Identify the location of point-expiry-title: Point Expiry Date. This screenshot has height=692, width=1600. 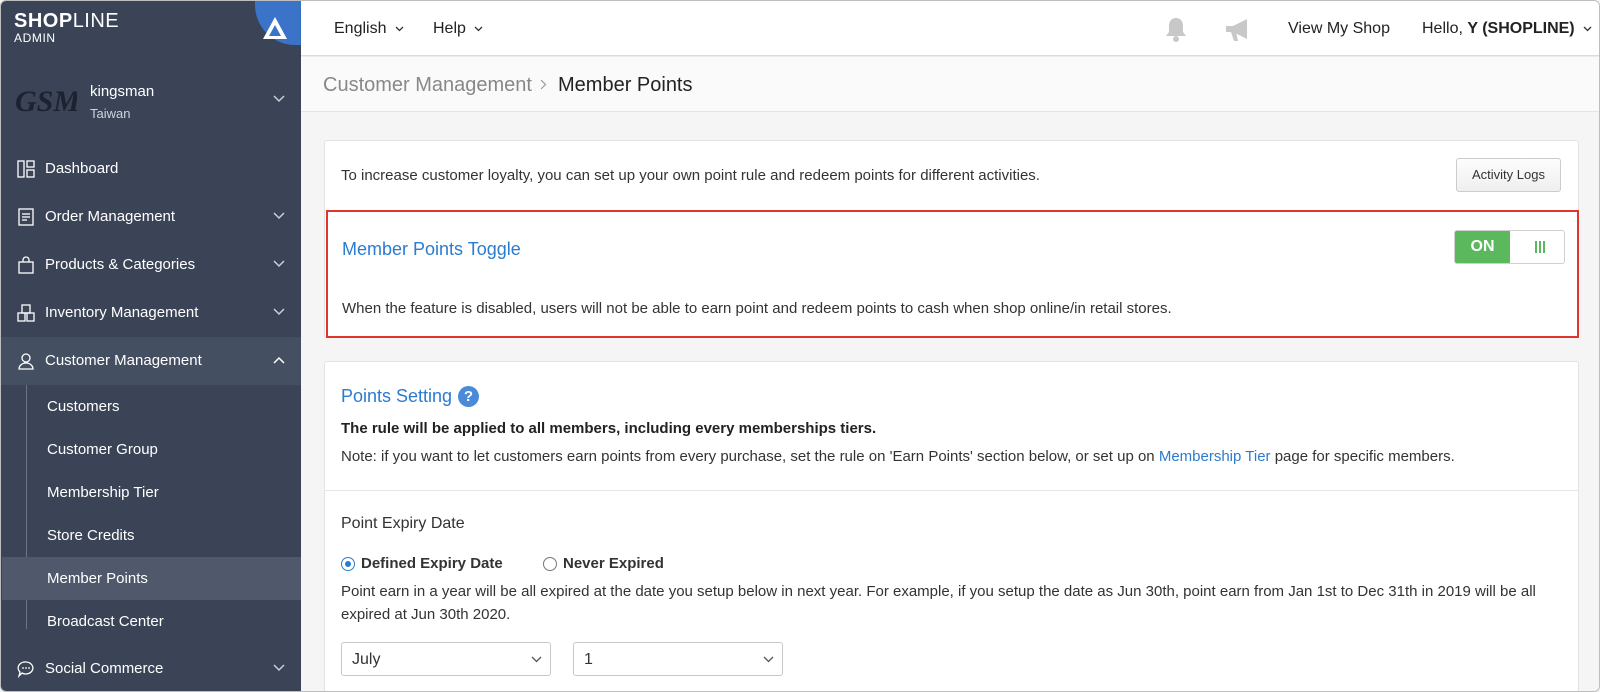
(403, 523).